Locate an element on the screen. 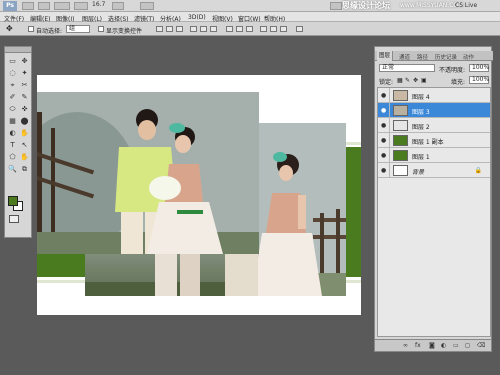 Image resolution: width=500 pixels, height=375 pixels. trash-icon: ⌫ is located at coordinates (481, 345).